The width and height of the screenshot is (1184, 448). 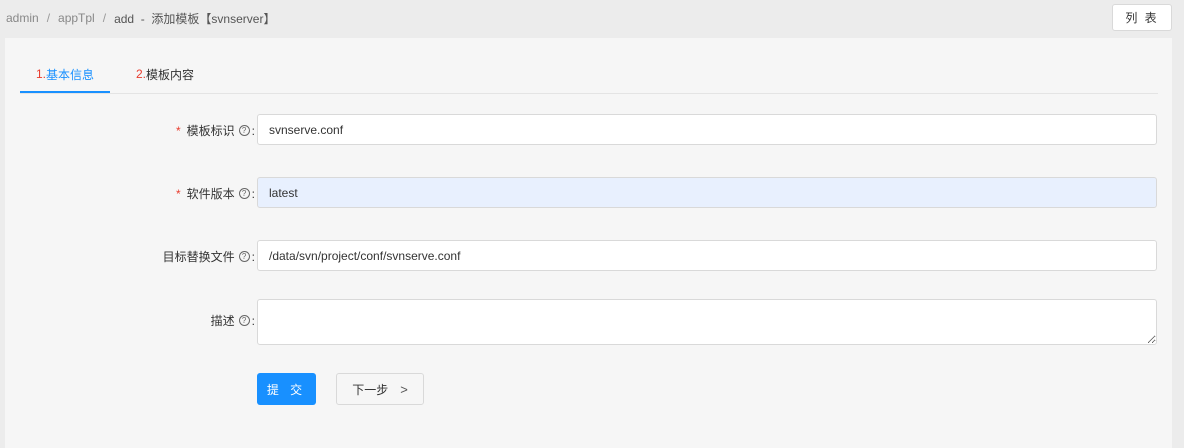 I want to click on next-step-button: 下一步 >, so click(x=380, y=389).